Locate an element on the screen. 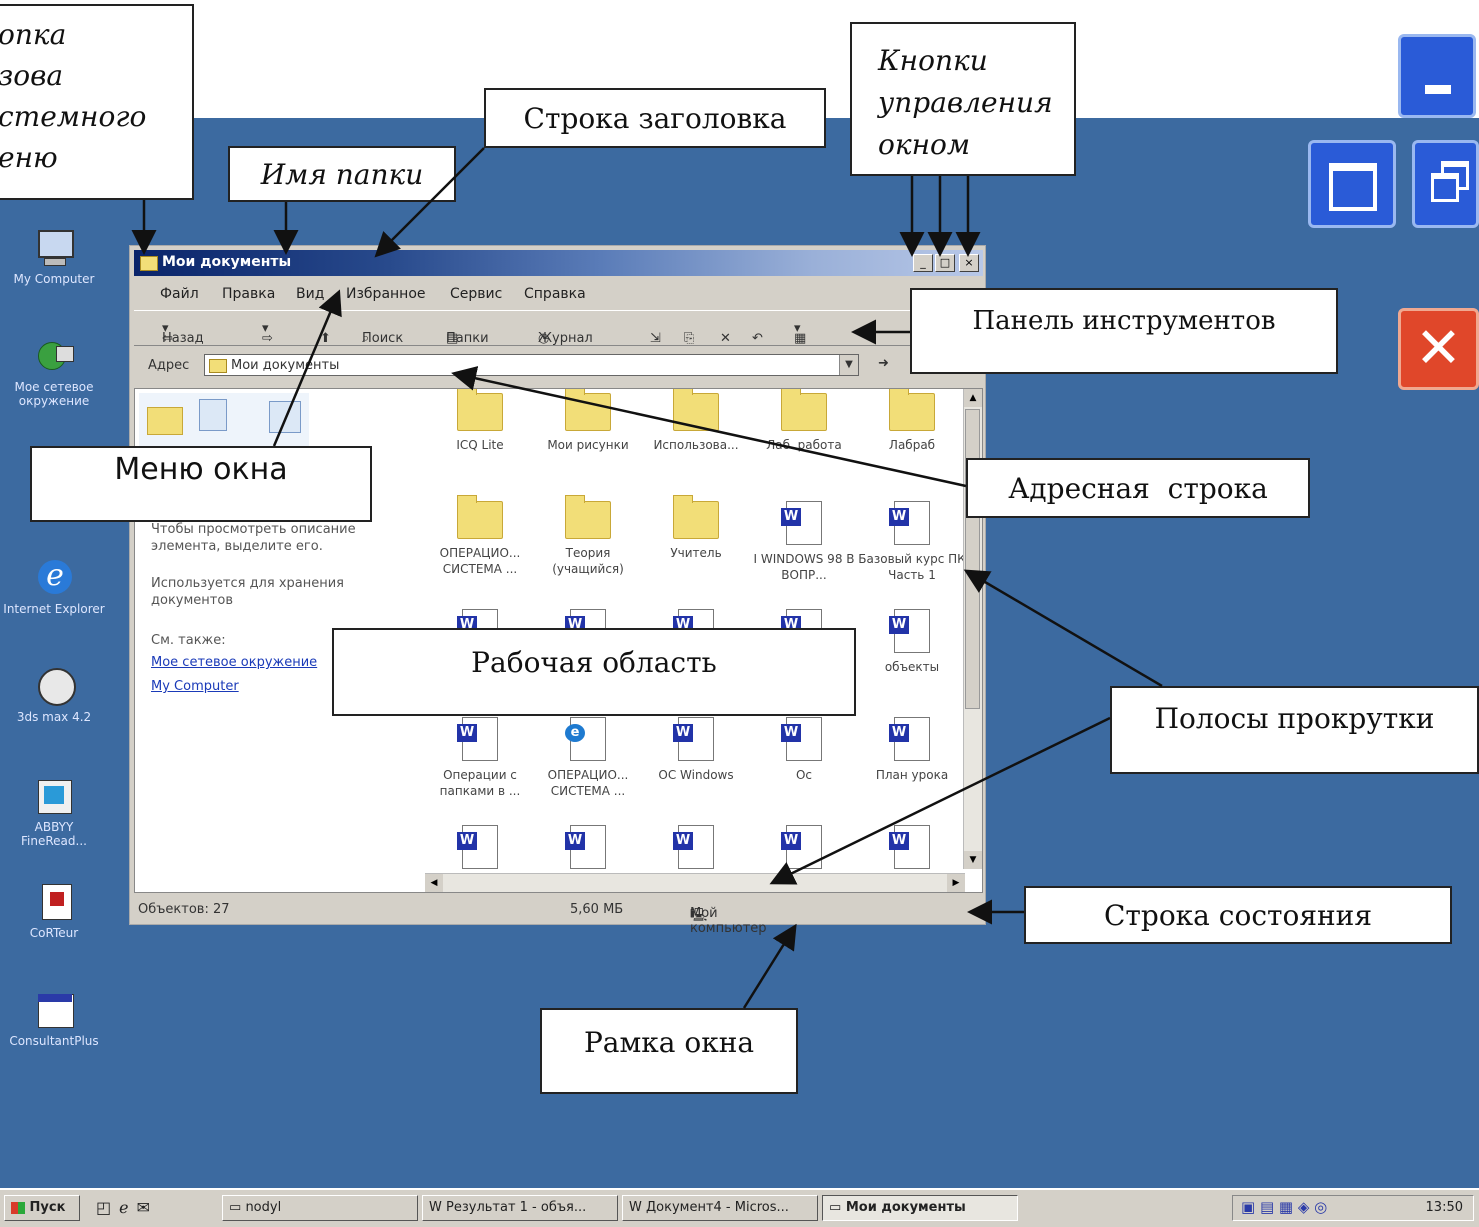 This screenshot has height=1227, width=1479. system-tray: ▣ ▤ ▦ ◈ ◎ 13:50 is located at coordinates (1353, 1208).